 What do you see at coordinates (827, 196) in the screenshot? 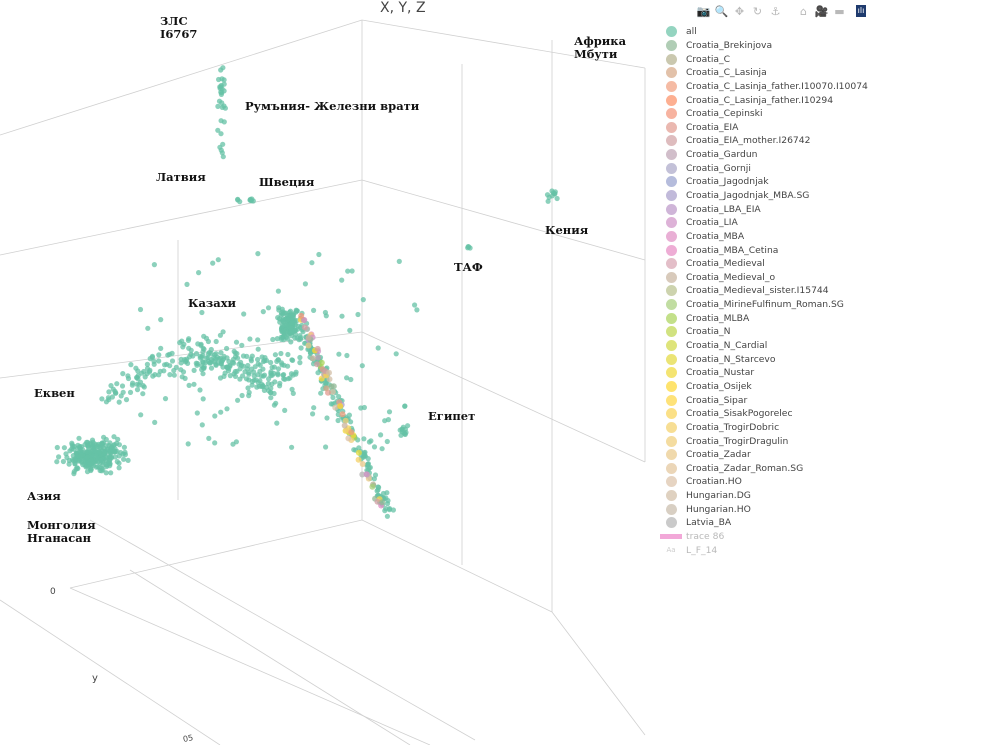
I see `legend-item: Croatia_Jagodnjak_MBA.SG` at bounding box center [827, 196].